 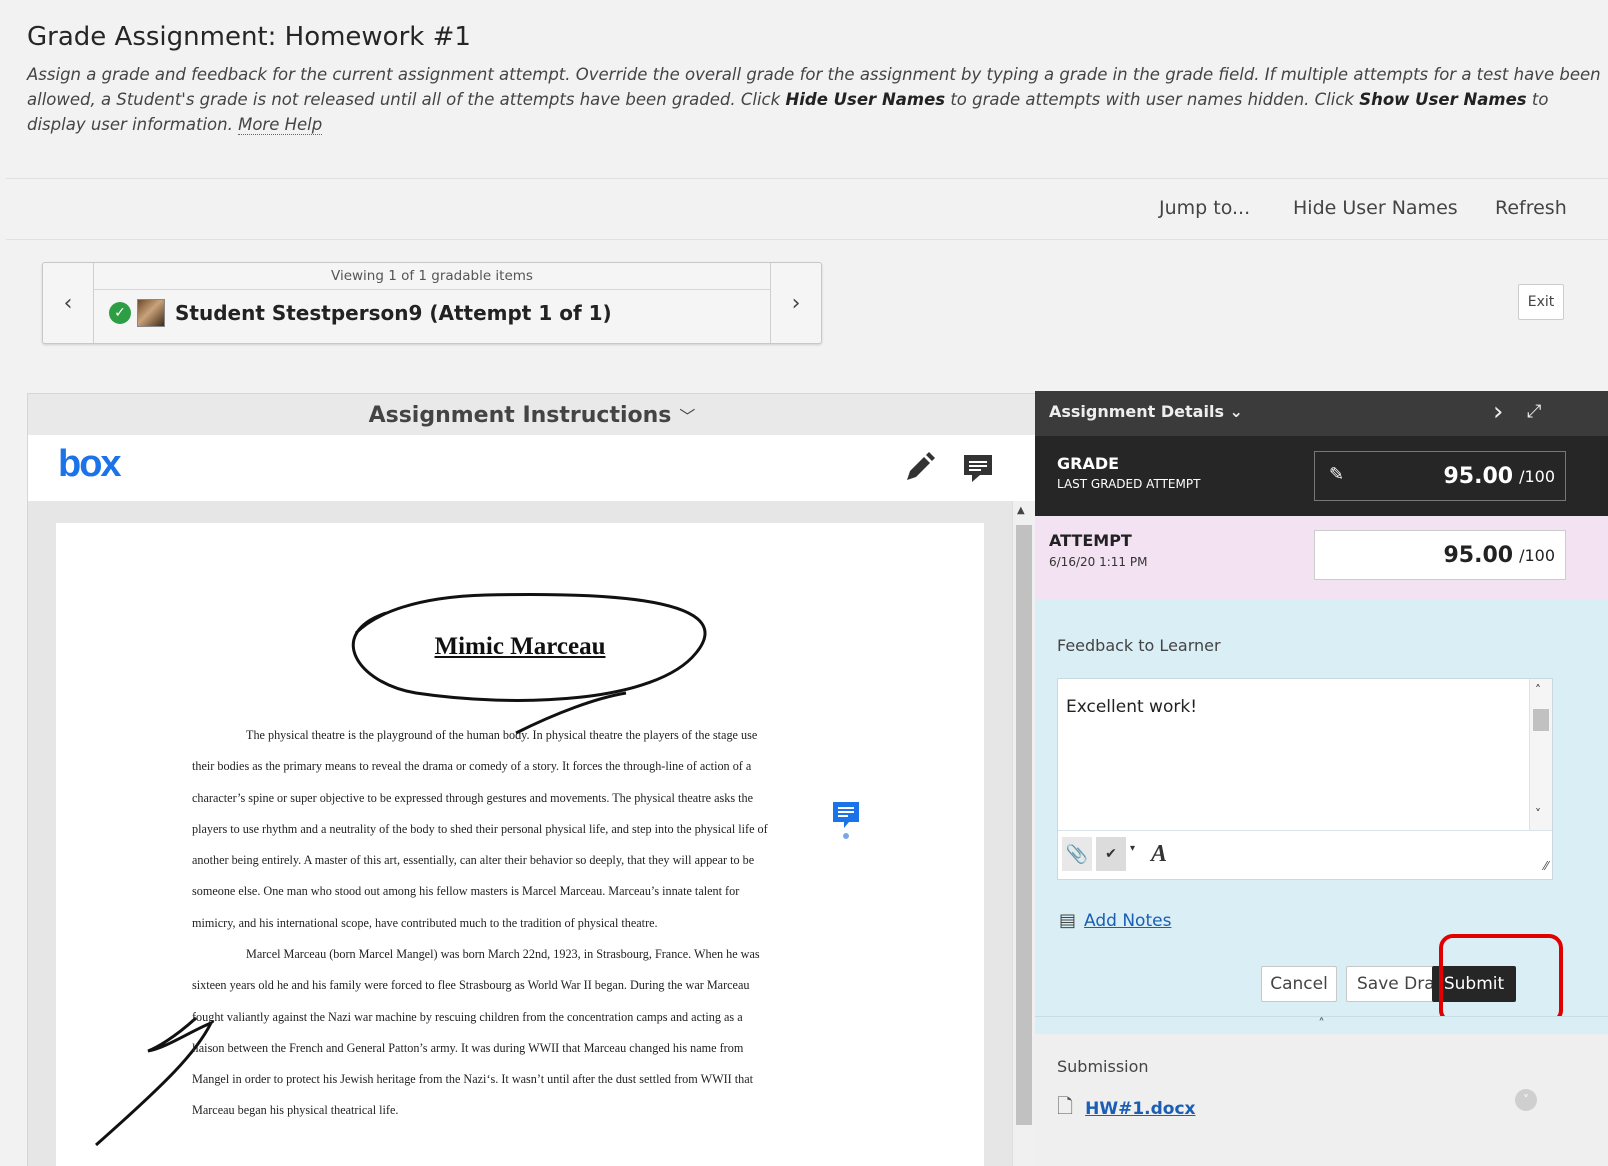 What do you see at coordinates (1236, 411) in the screenshot?
I see `chevron-down-icon: ⌄` at bounding box center [1236, 411].